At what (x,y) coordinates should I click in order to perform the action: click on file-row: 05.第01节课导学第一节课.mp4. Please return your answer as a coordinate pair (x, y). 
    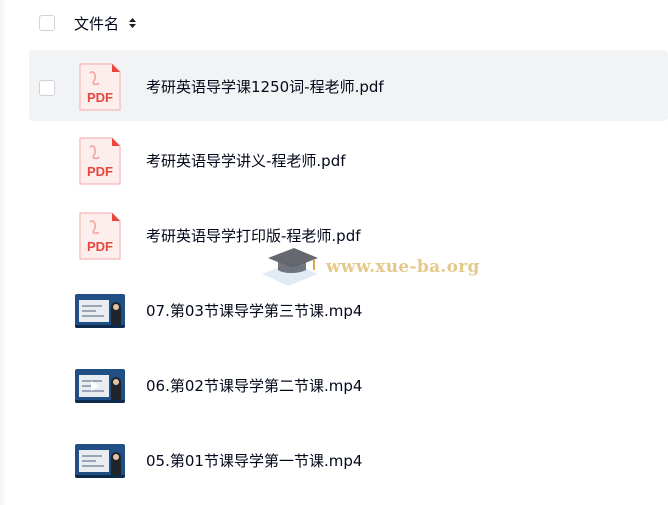
    Looking at the image, I should click on (348, 459).